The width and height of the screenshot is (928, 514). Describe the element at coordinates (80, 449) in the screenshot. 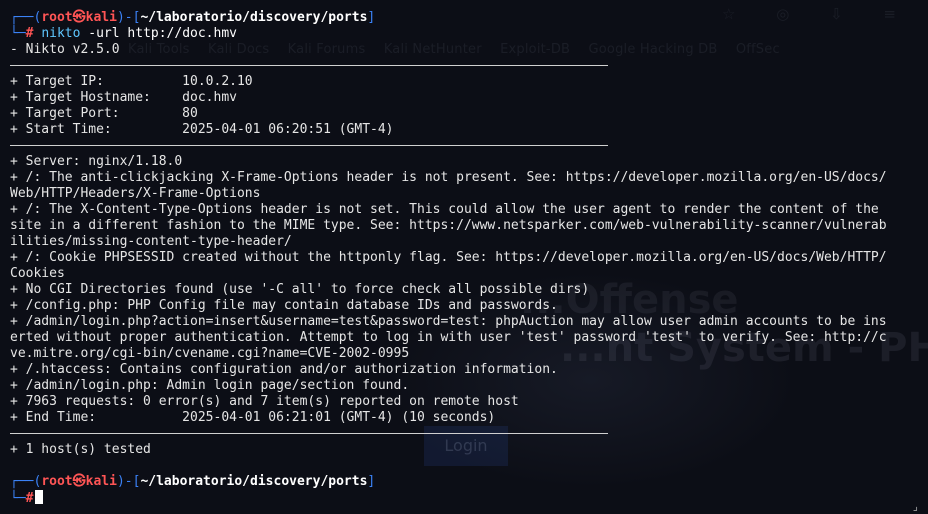

I see `hosts-tested: + 1 host(s) tested` at that location.